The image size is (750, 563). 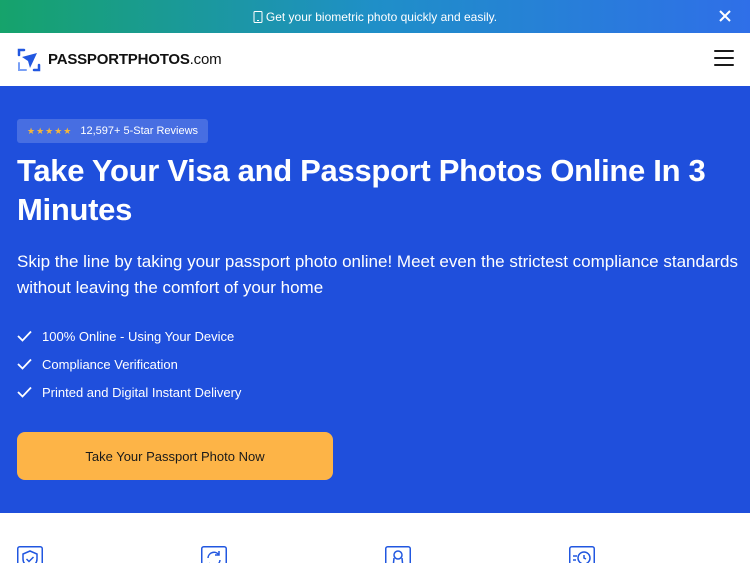 I want to click on feature-item: 100% Online - Using Your Device, so click(x=129, y=336).